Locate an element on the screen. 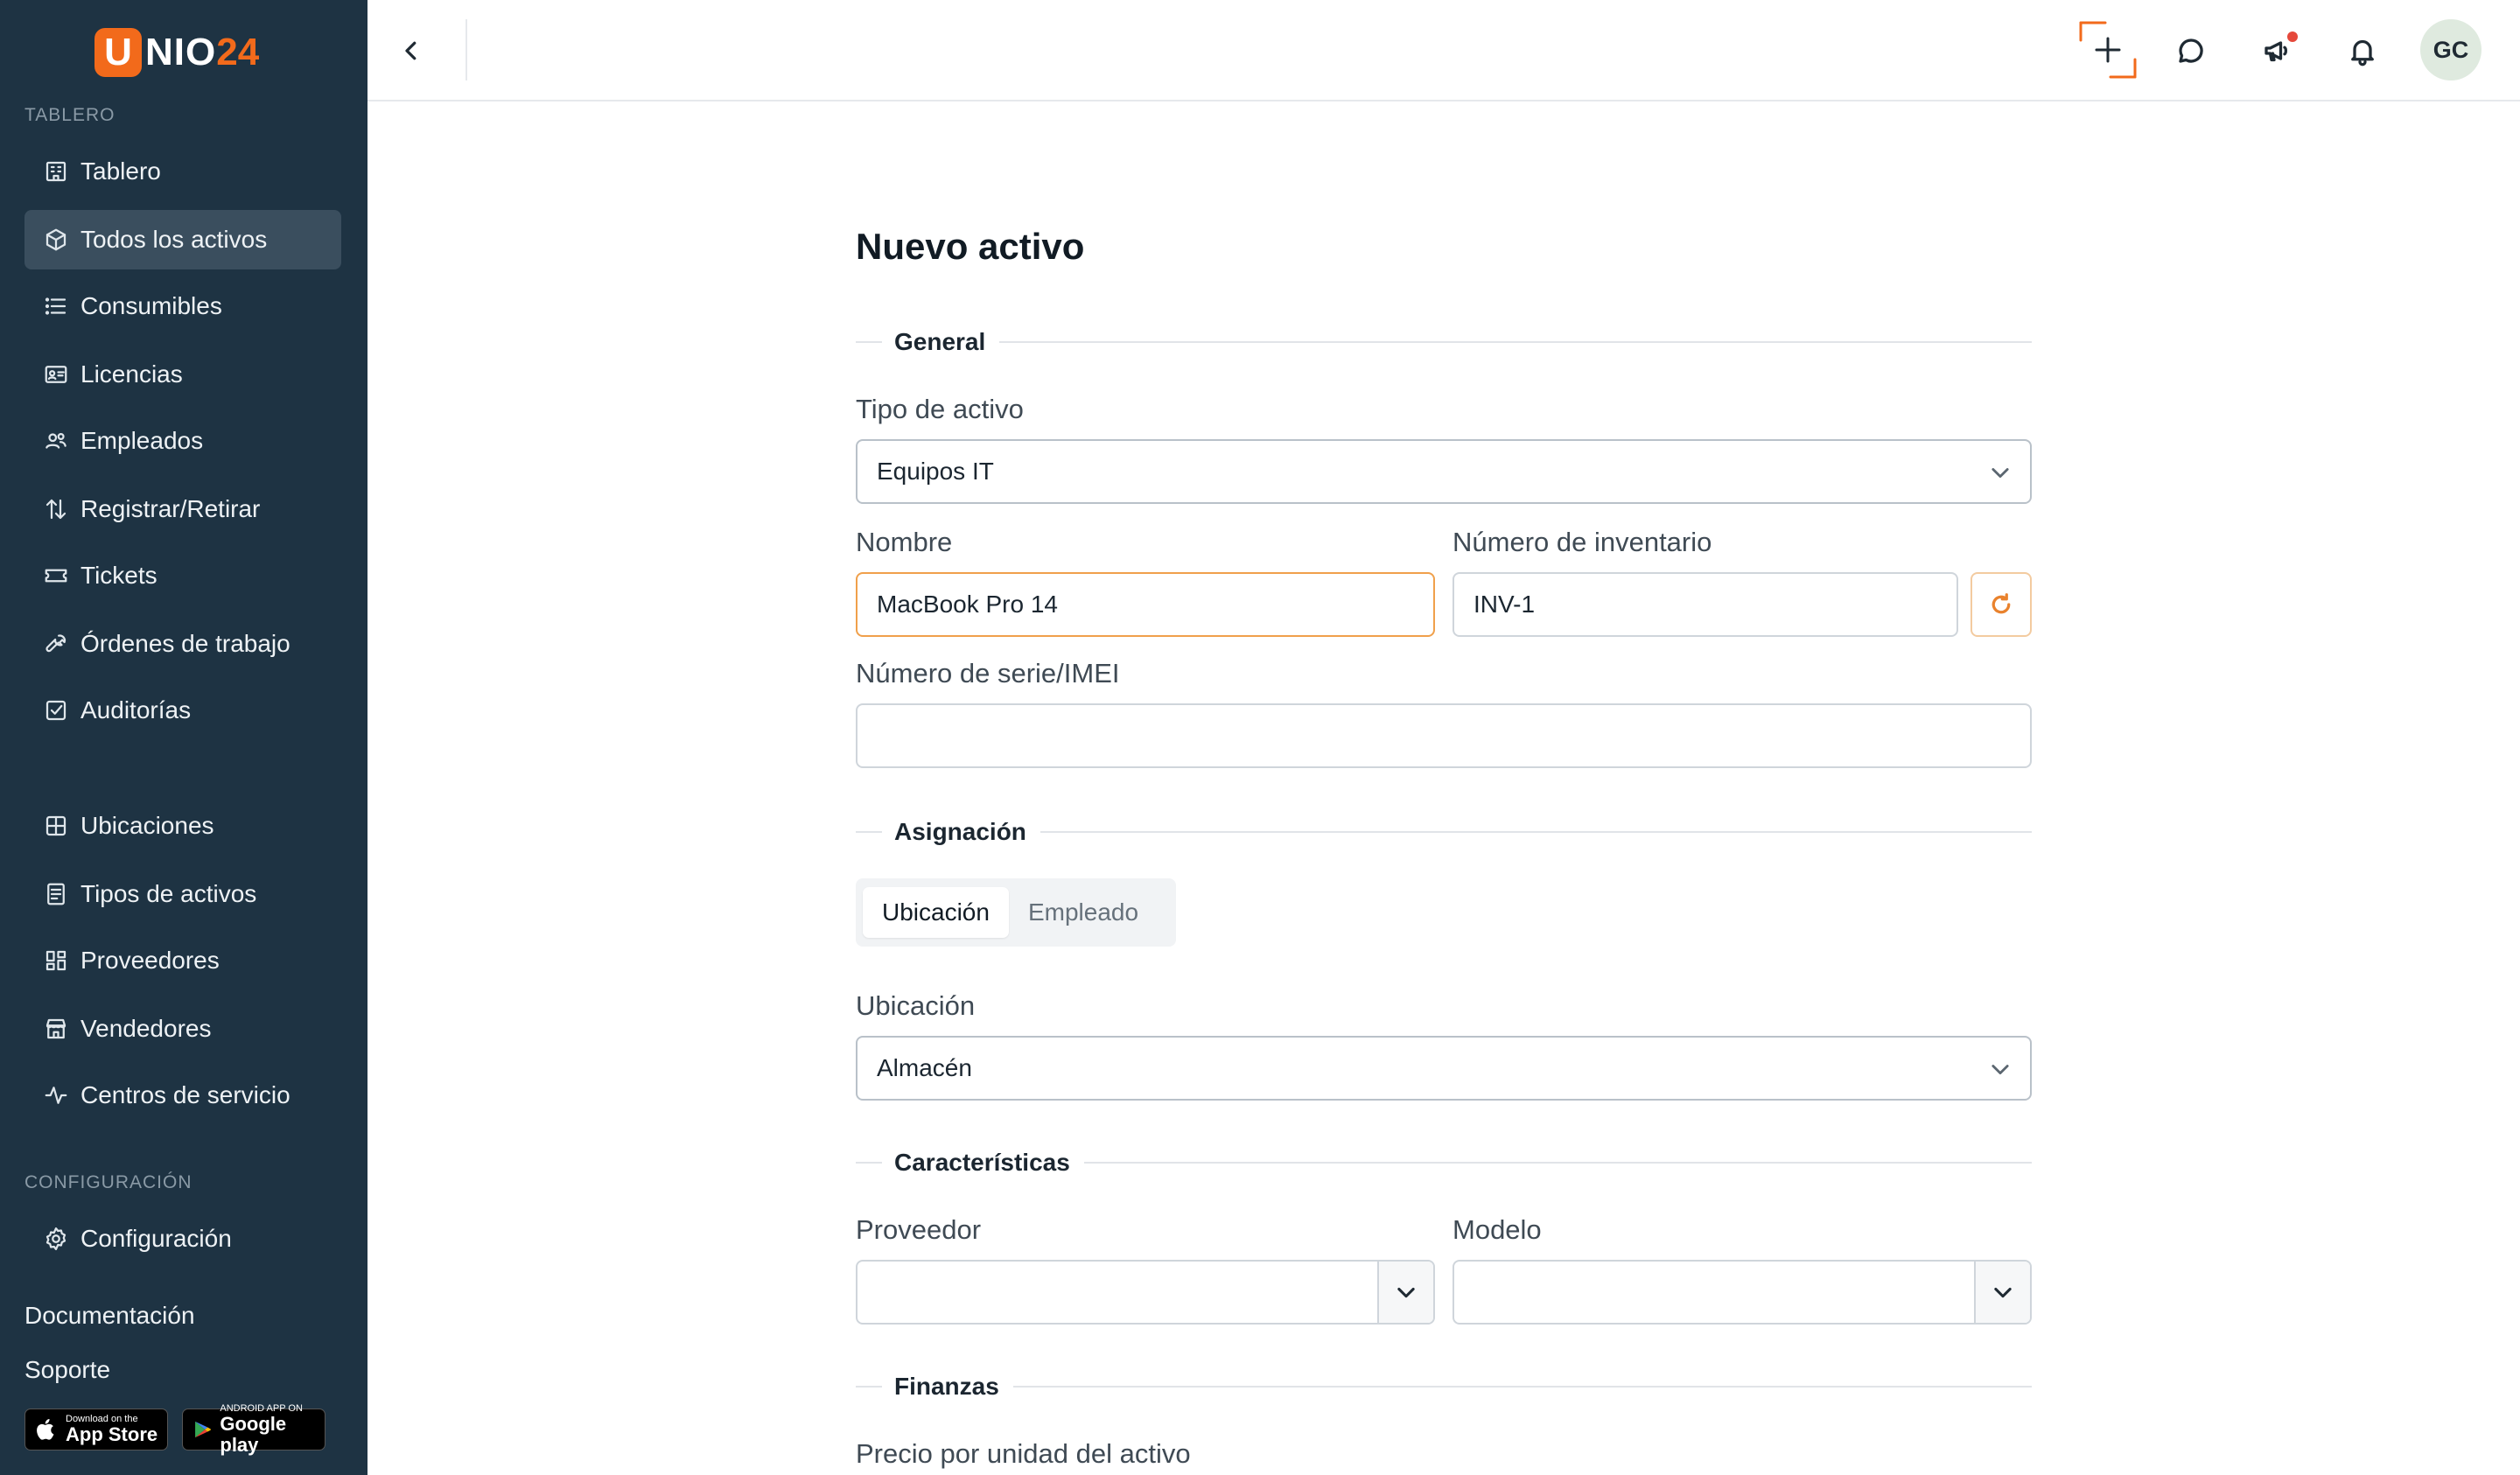  sidebar-item-licencias: Licencias is located at coordinates (182, 374).